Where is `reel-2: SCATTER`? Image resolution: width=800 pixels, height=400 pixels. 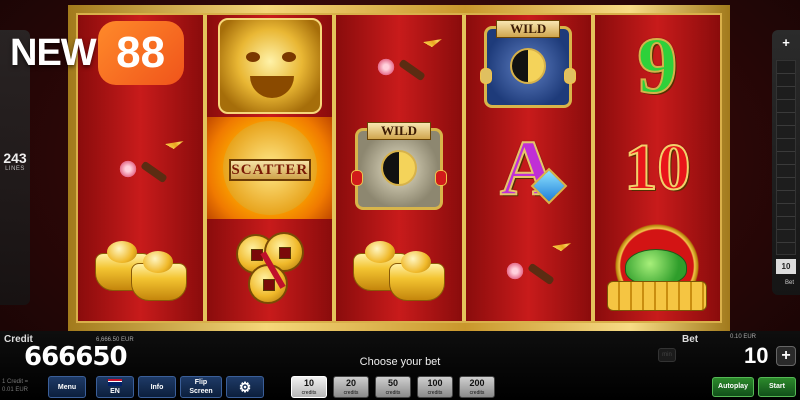 reel-2: SCATTER is located at coordinates (272, 168).